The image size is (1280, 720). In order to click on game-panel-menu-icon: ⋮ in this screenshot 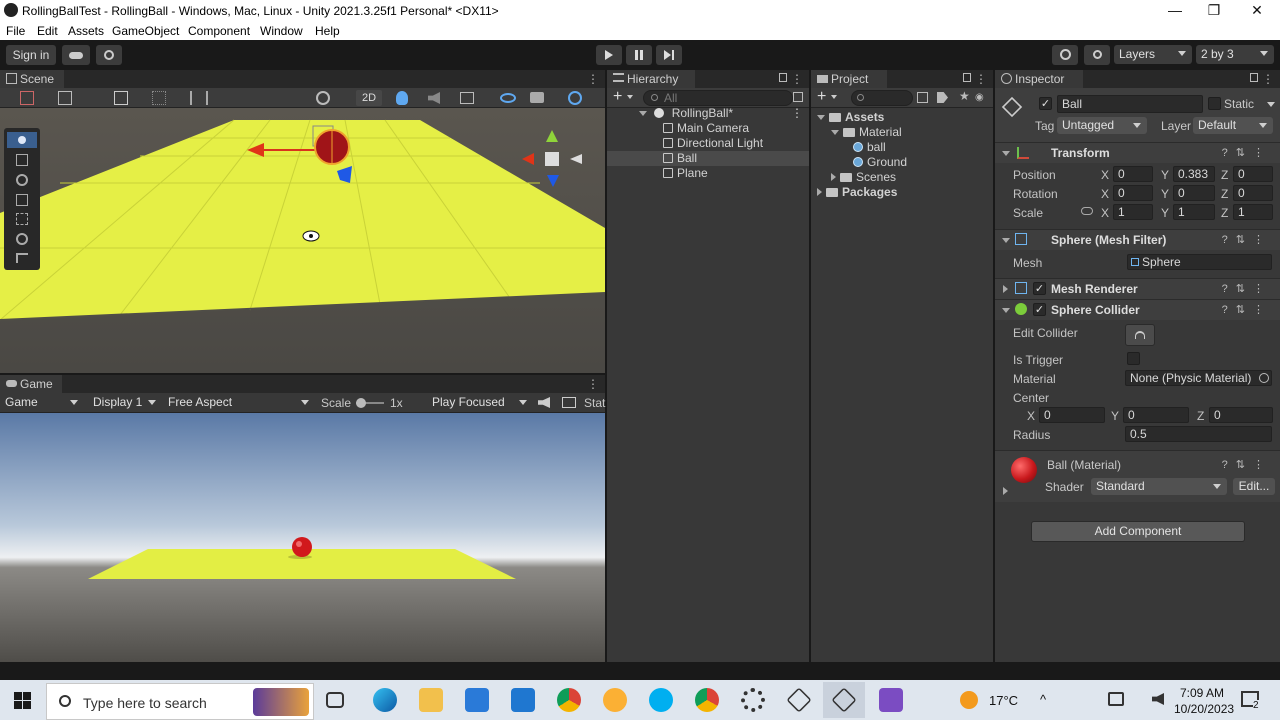, I will do `click(593, 384)`.